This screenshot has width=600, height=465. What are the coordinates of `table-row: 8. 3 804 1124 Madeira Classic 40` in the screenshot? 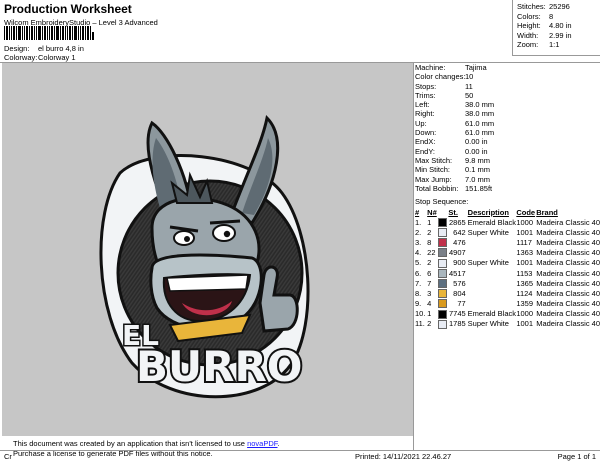 It's located at (507, 293).